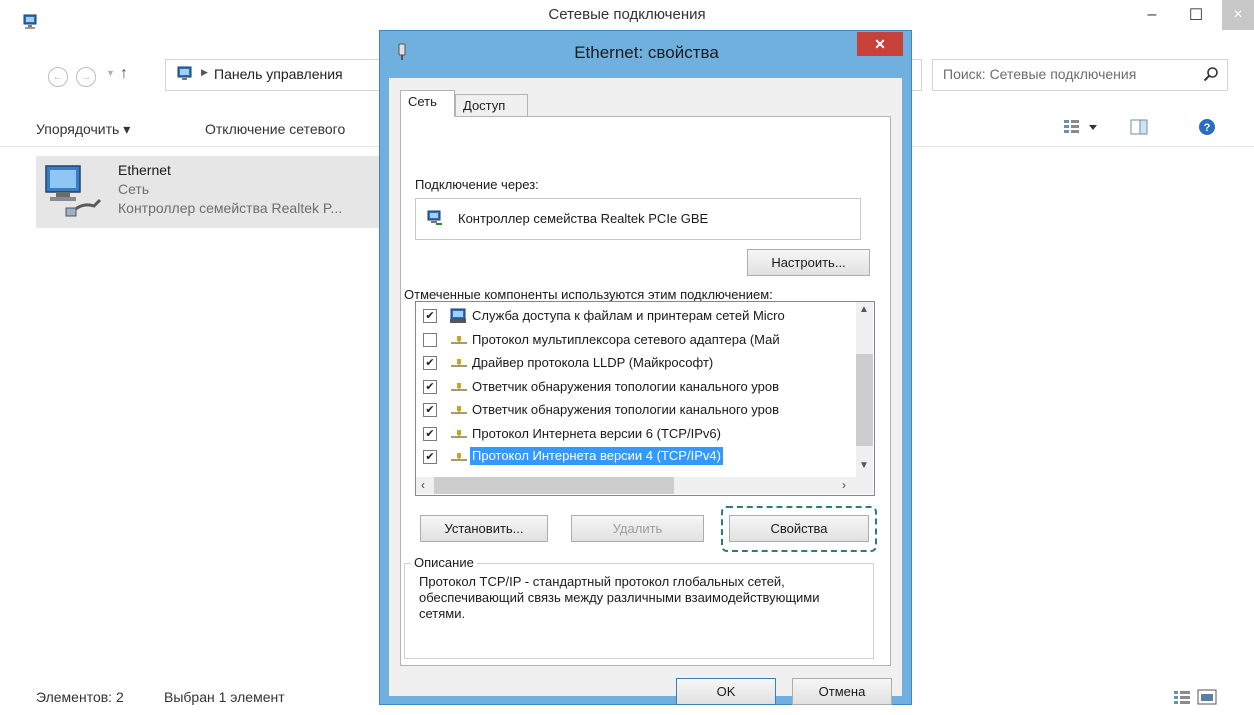 This screenshot has height=715, width=1254. Describe the element at coordinates (58, 77) in the screenshot. I see `back-icon: ←` at that location.